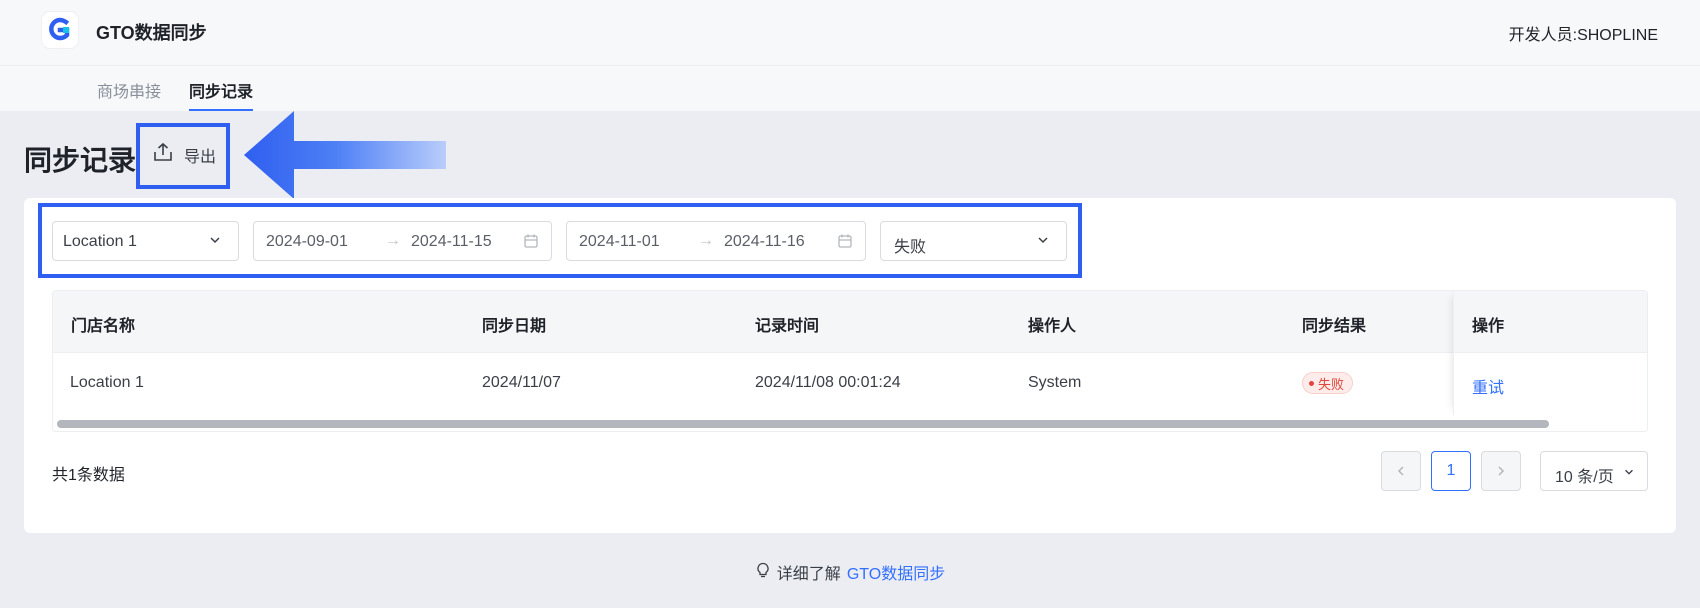  I want to click on next-page-button, so click(1501, 471).